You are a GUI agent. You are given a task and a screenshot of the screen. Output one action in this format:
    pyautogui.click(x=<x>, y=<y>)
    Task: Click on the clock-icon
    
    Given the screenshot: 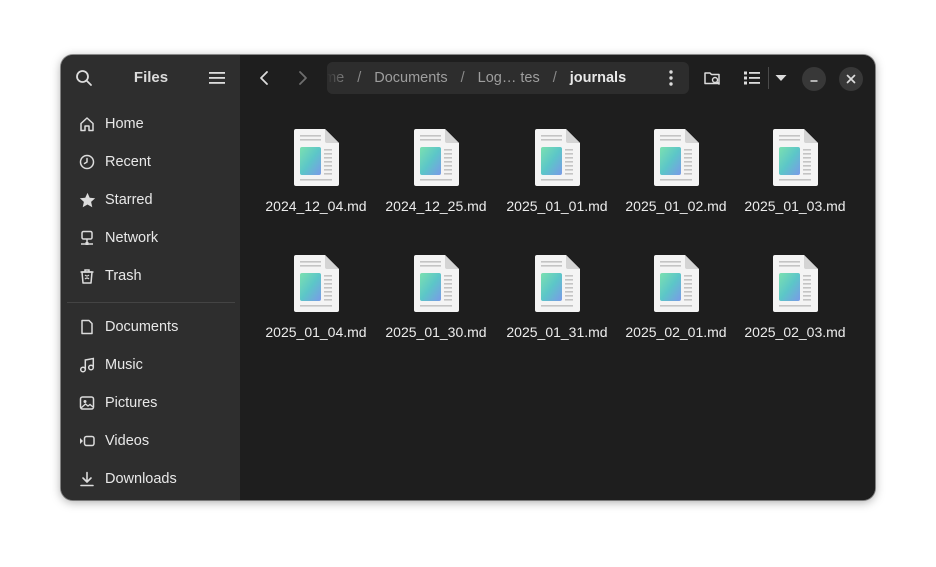 What is the action you would take?
    pyautogui.click(x=87, y=162)
    